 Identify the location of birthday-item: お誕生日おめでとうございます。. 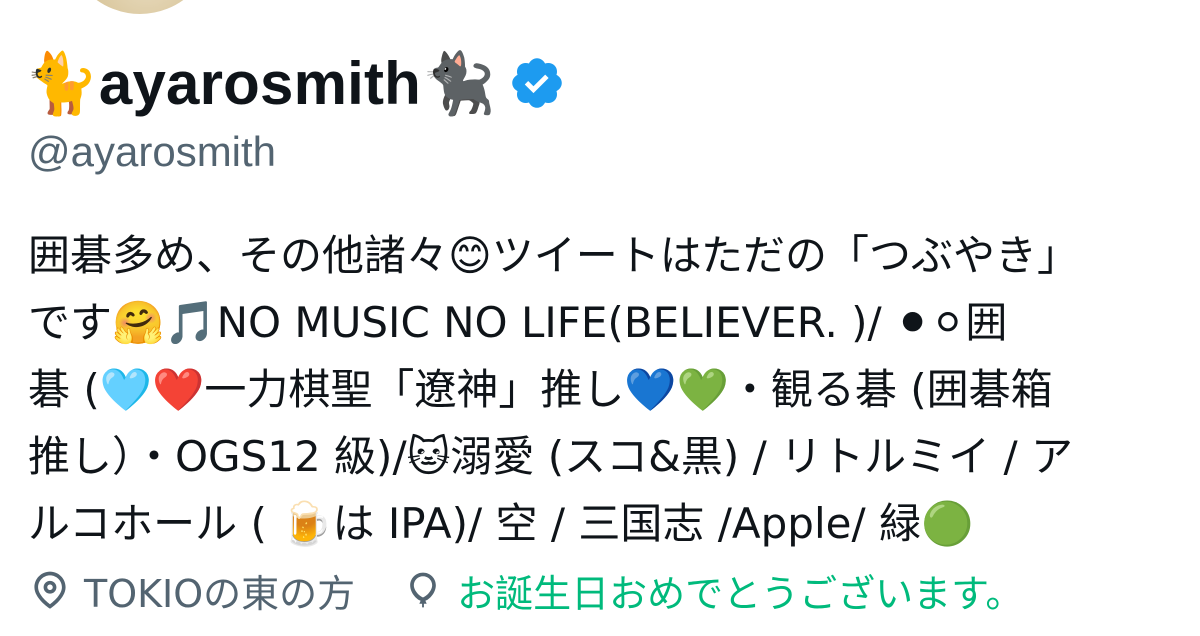
(712, 590).